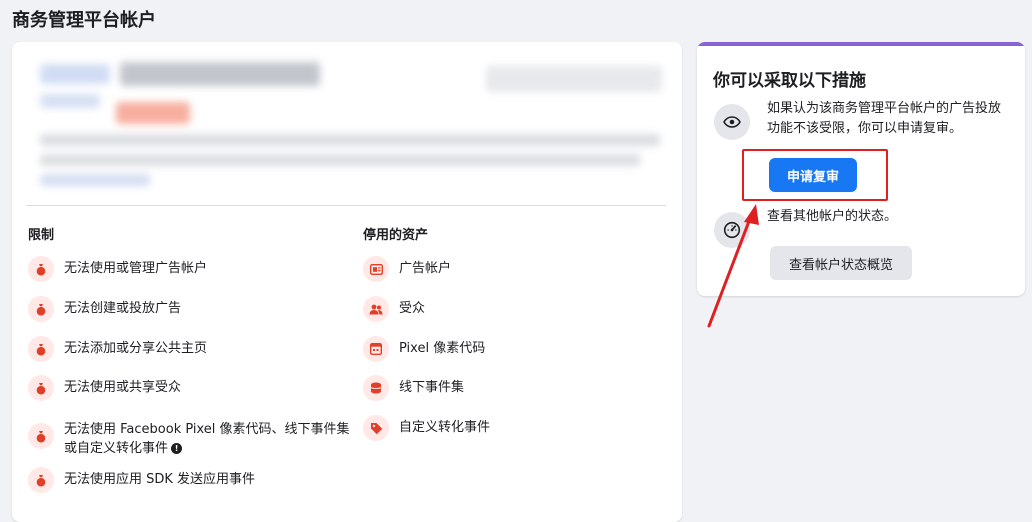 This screenshot has height=522, width=1032. I want to click on tag-icon, so click(376, 428).